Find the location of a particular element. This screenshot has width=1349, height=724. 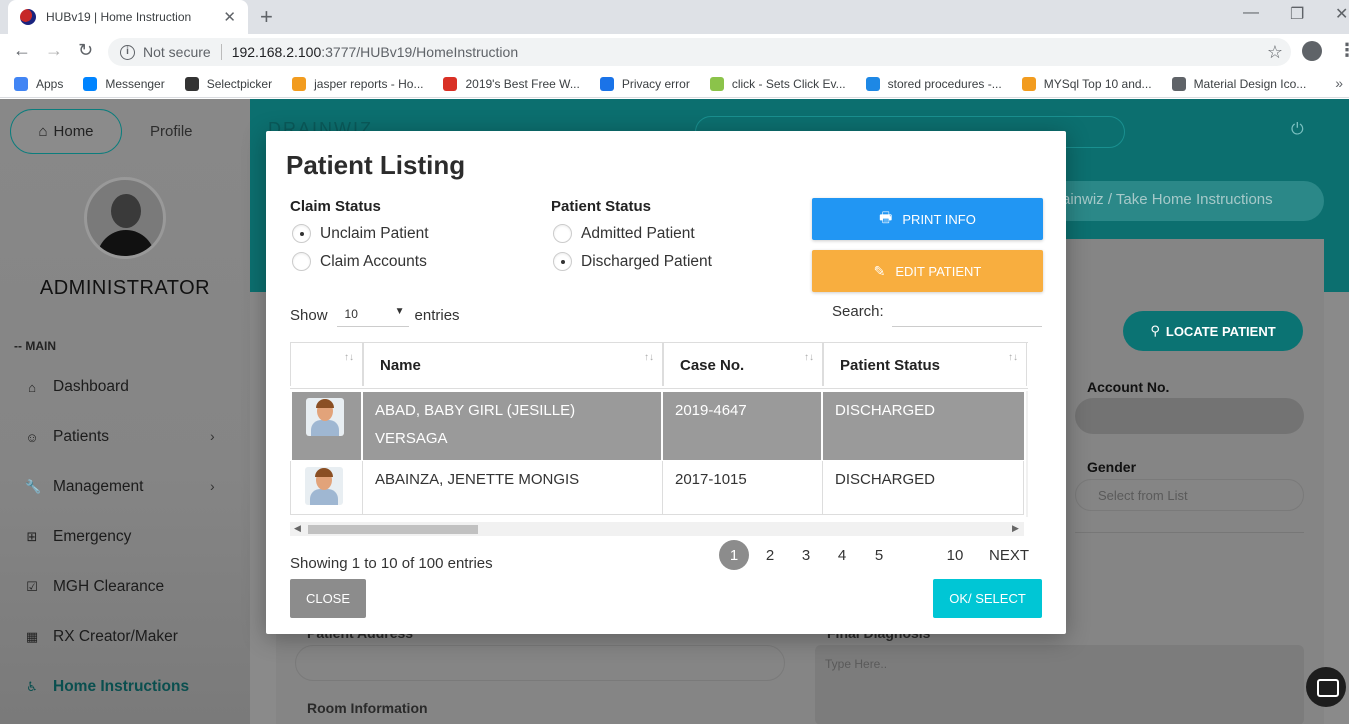

vertical-scrollbar: ▲ ▼ is located at coordinates (1027, 454).